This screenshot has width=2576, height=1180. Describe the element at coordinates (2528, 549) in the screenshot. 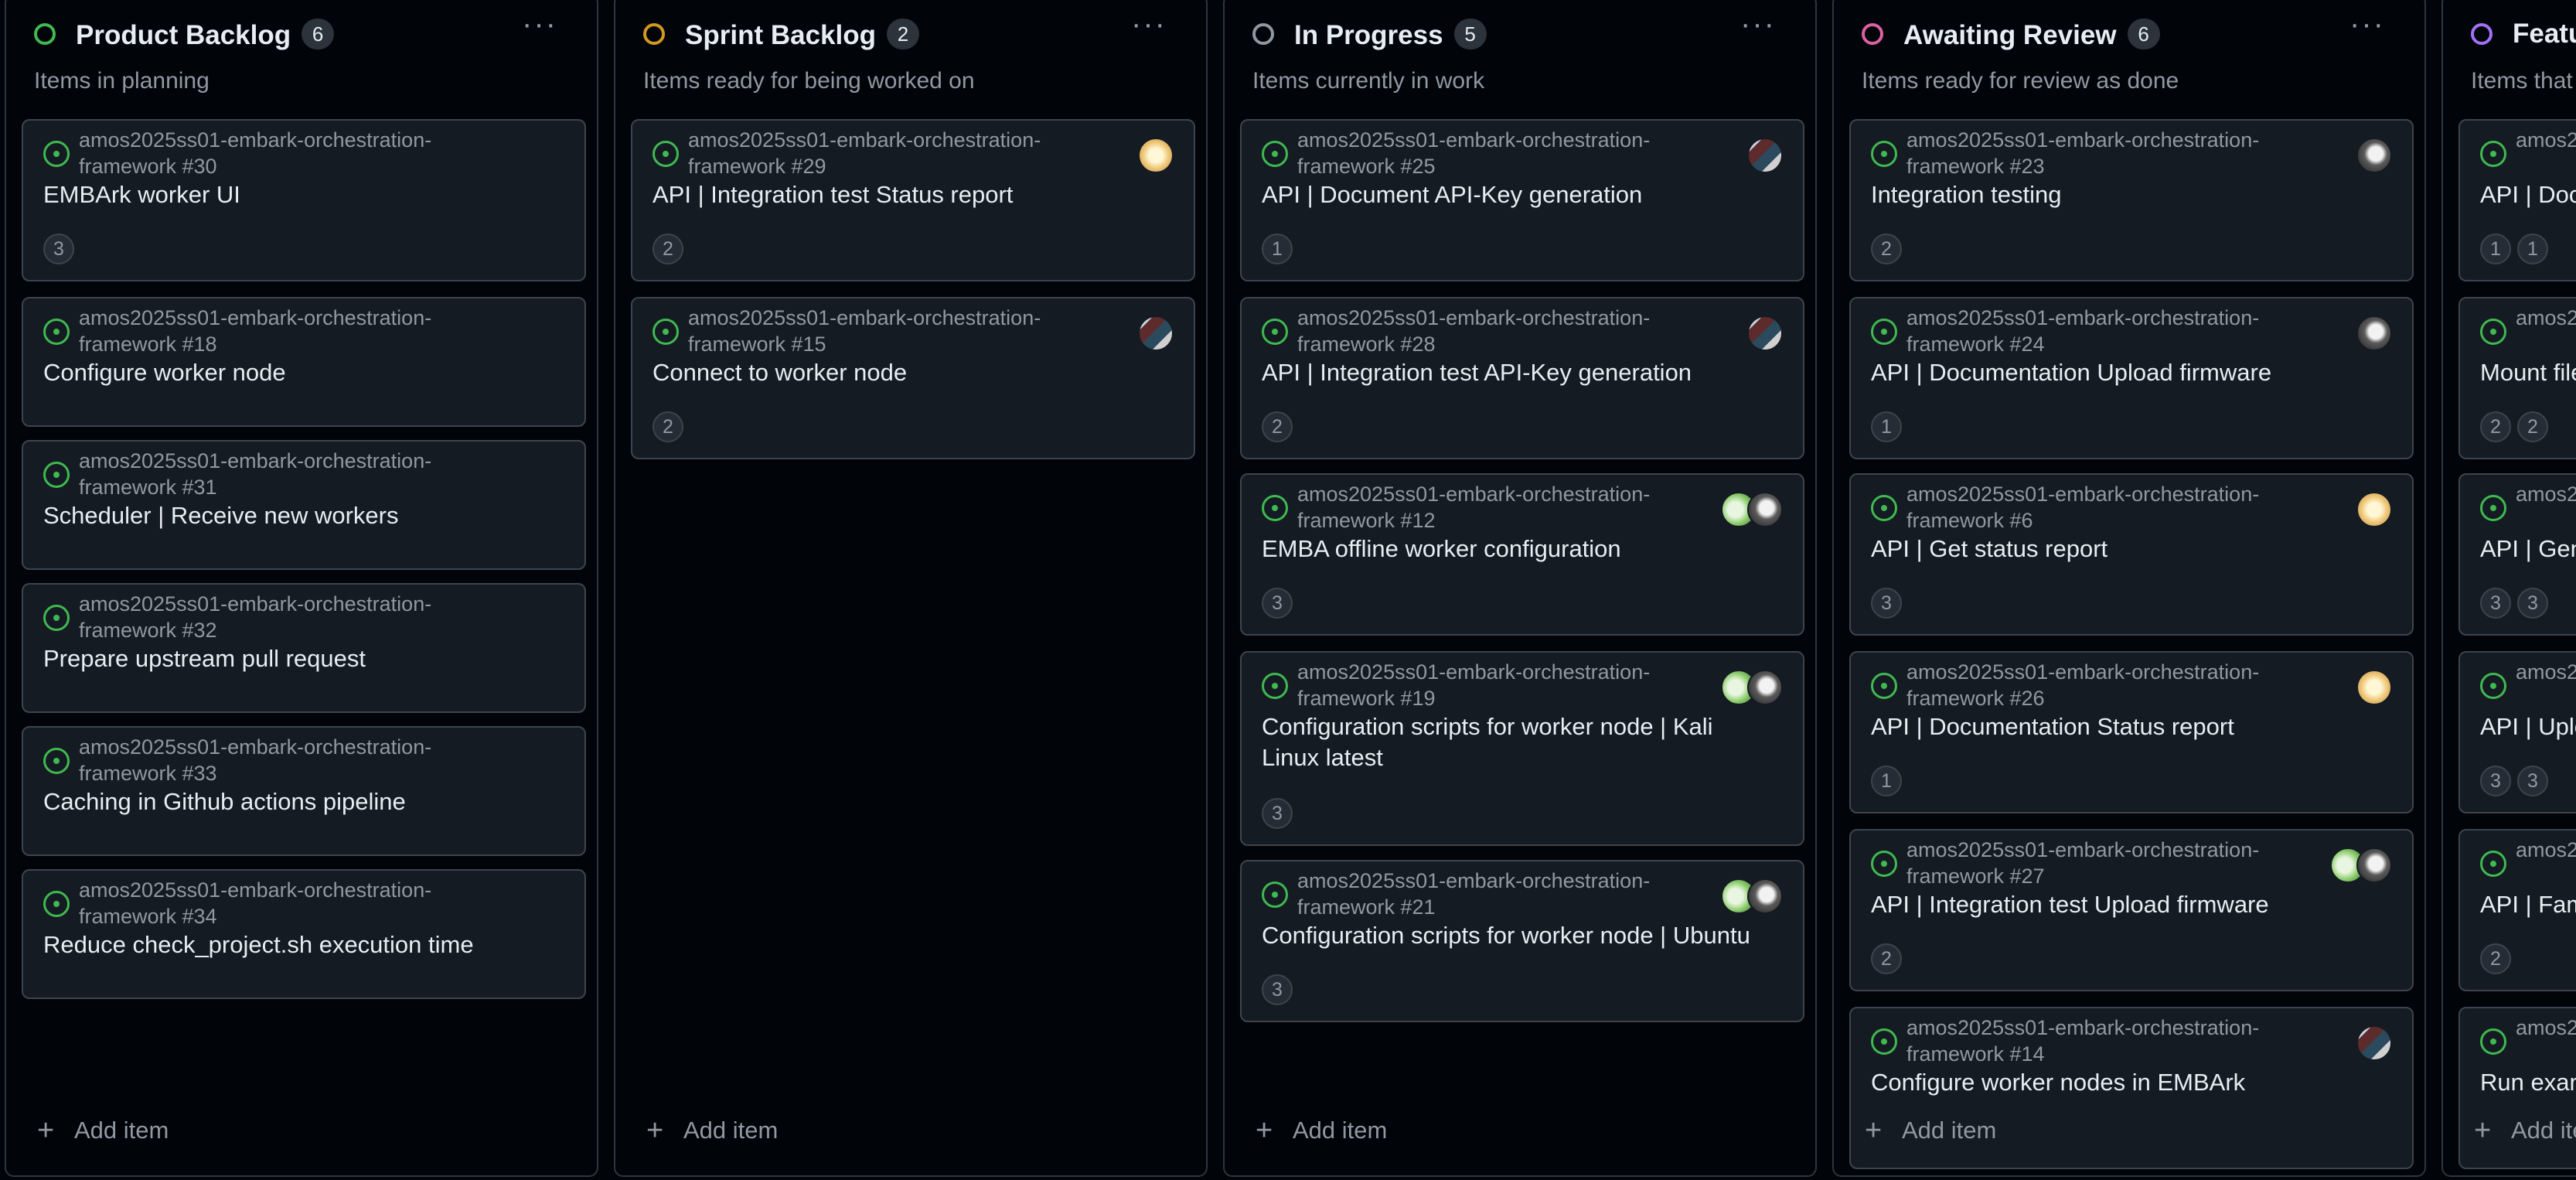

I see `issue-title: API | Gen` at that location.